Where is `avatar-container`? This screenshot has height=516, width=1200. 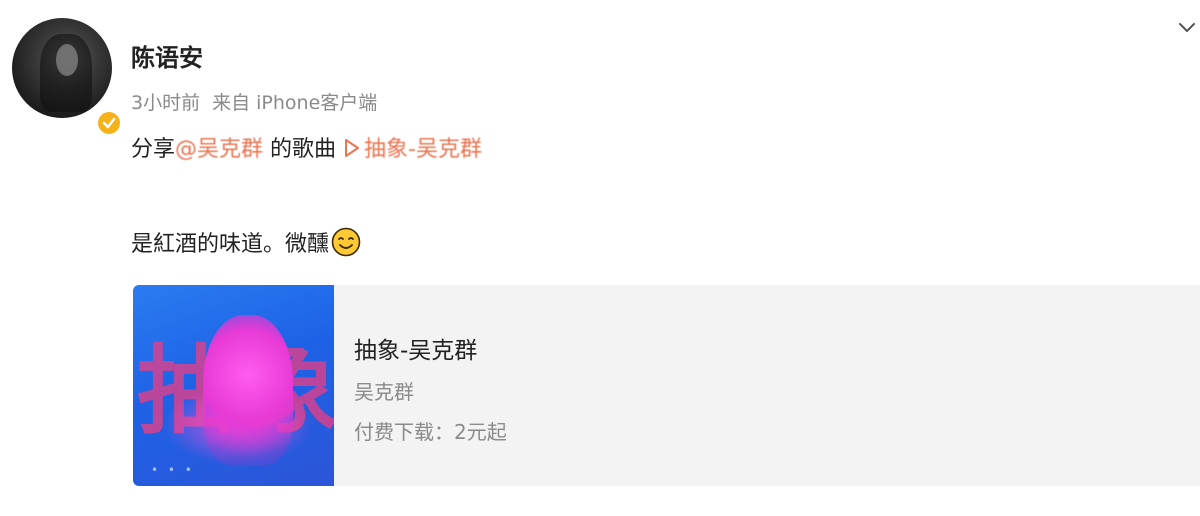 avatar-container is located at coordinates (67, 77).